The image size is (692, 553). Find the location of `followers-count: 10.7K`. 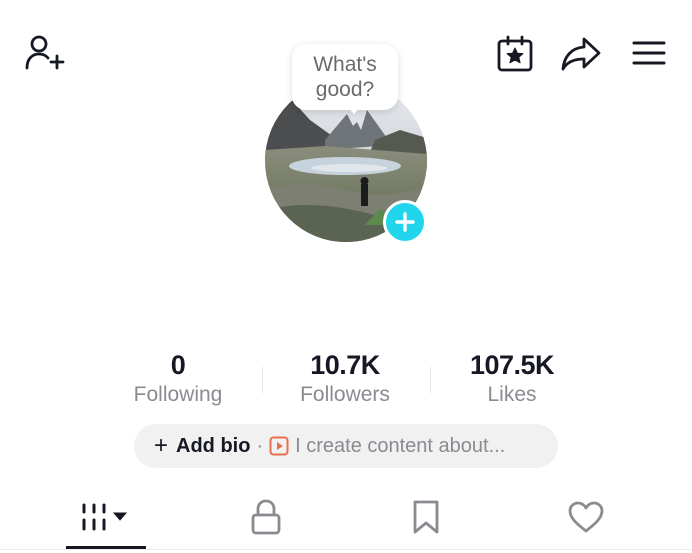

followers-count: 10.7K is located at coordinates (345, 365).